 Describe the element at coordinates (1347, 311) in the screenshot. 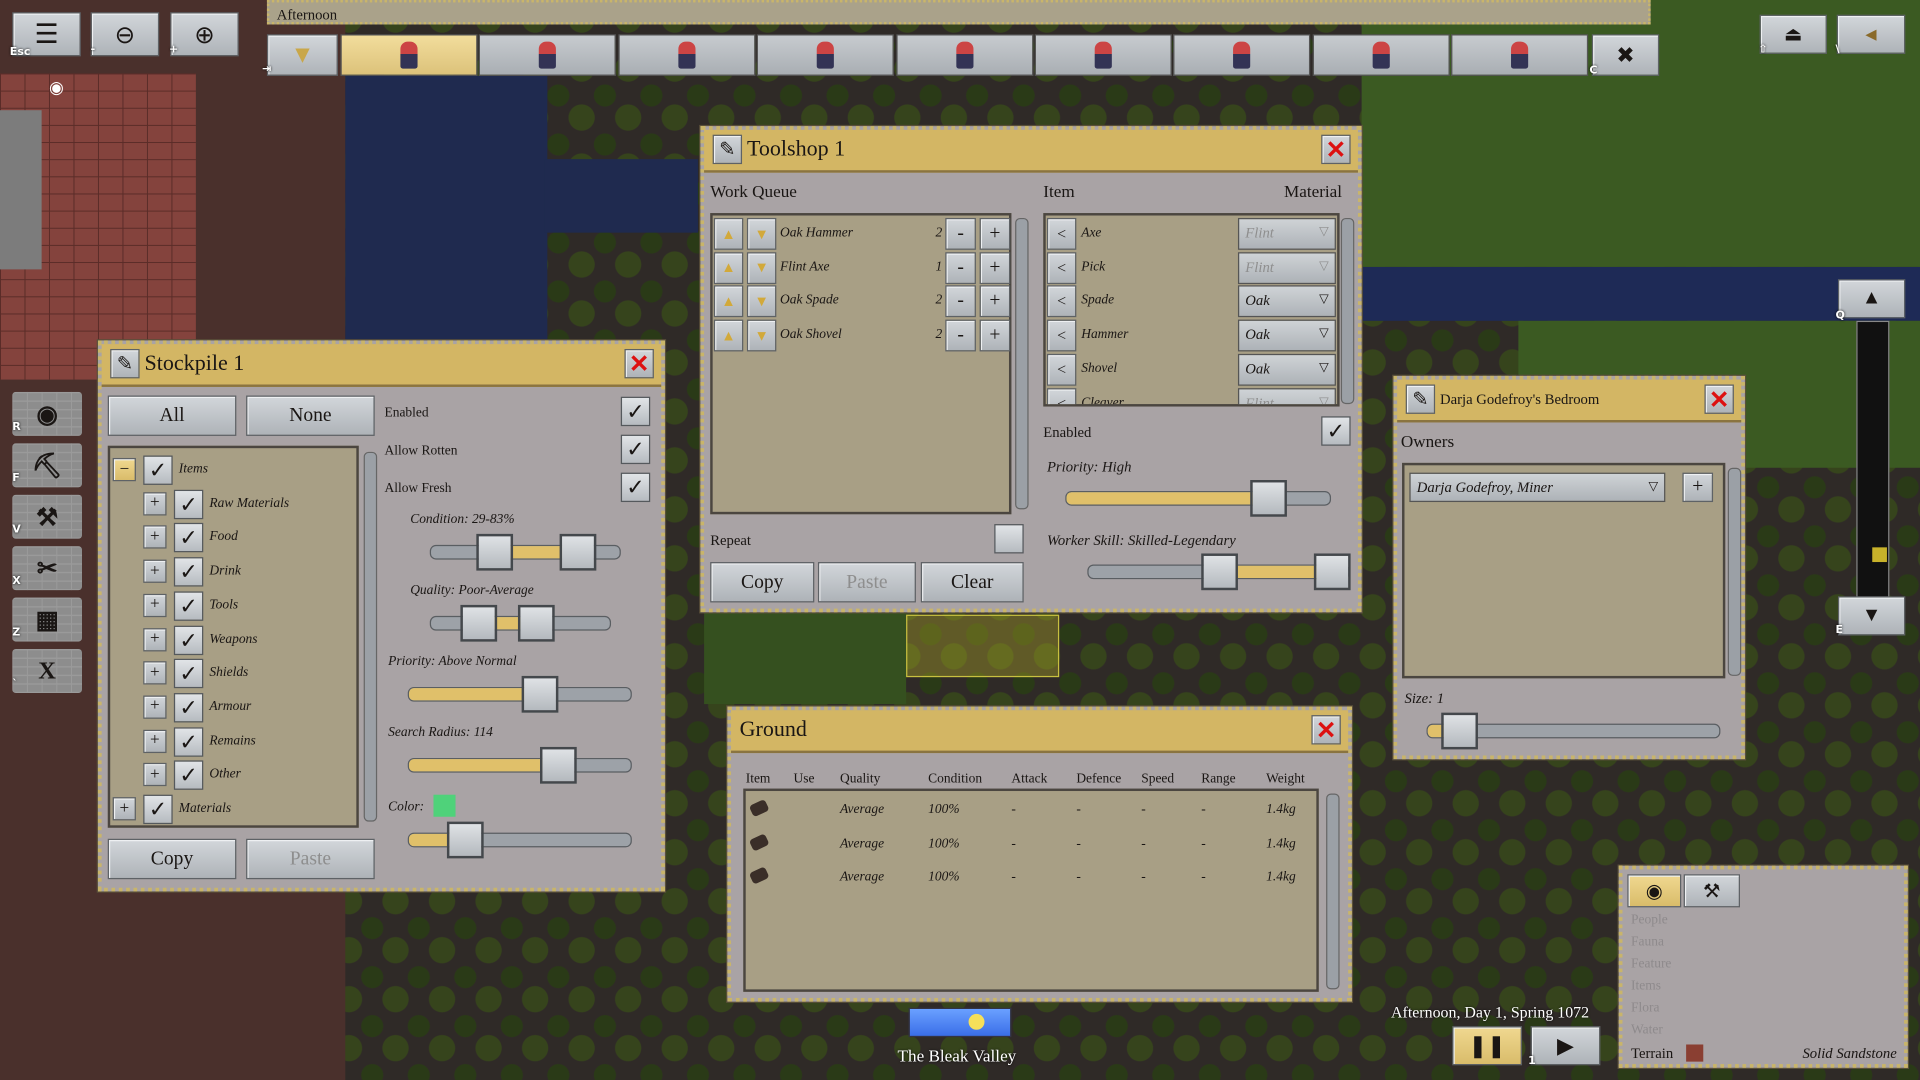

I see `item-scrollbar` at that location.